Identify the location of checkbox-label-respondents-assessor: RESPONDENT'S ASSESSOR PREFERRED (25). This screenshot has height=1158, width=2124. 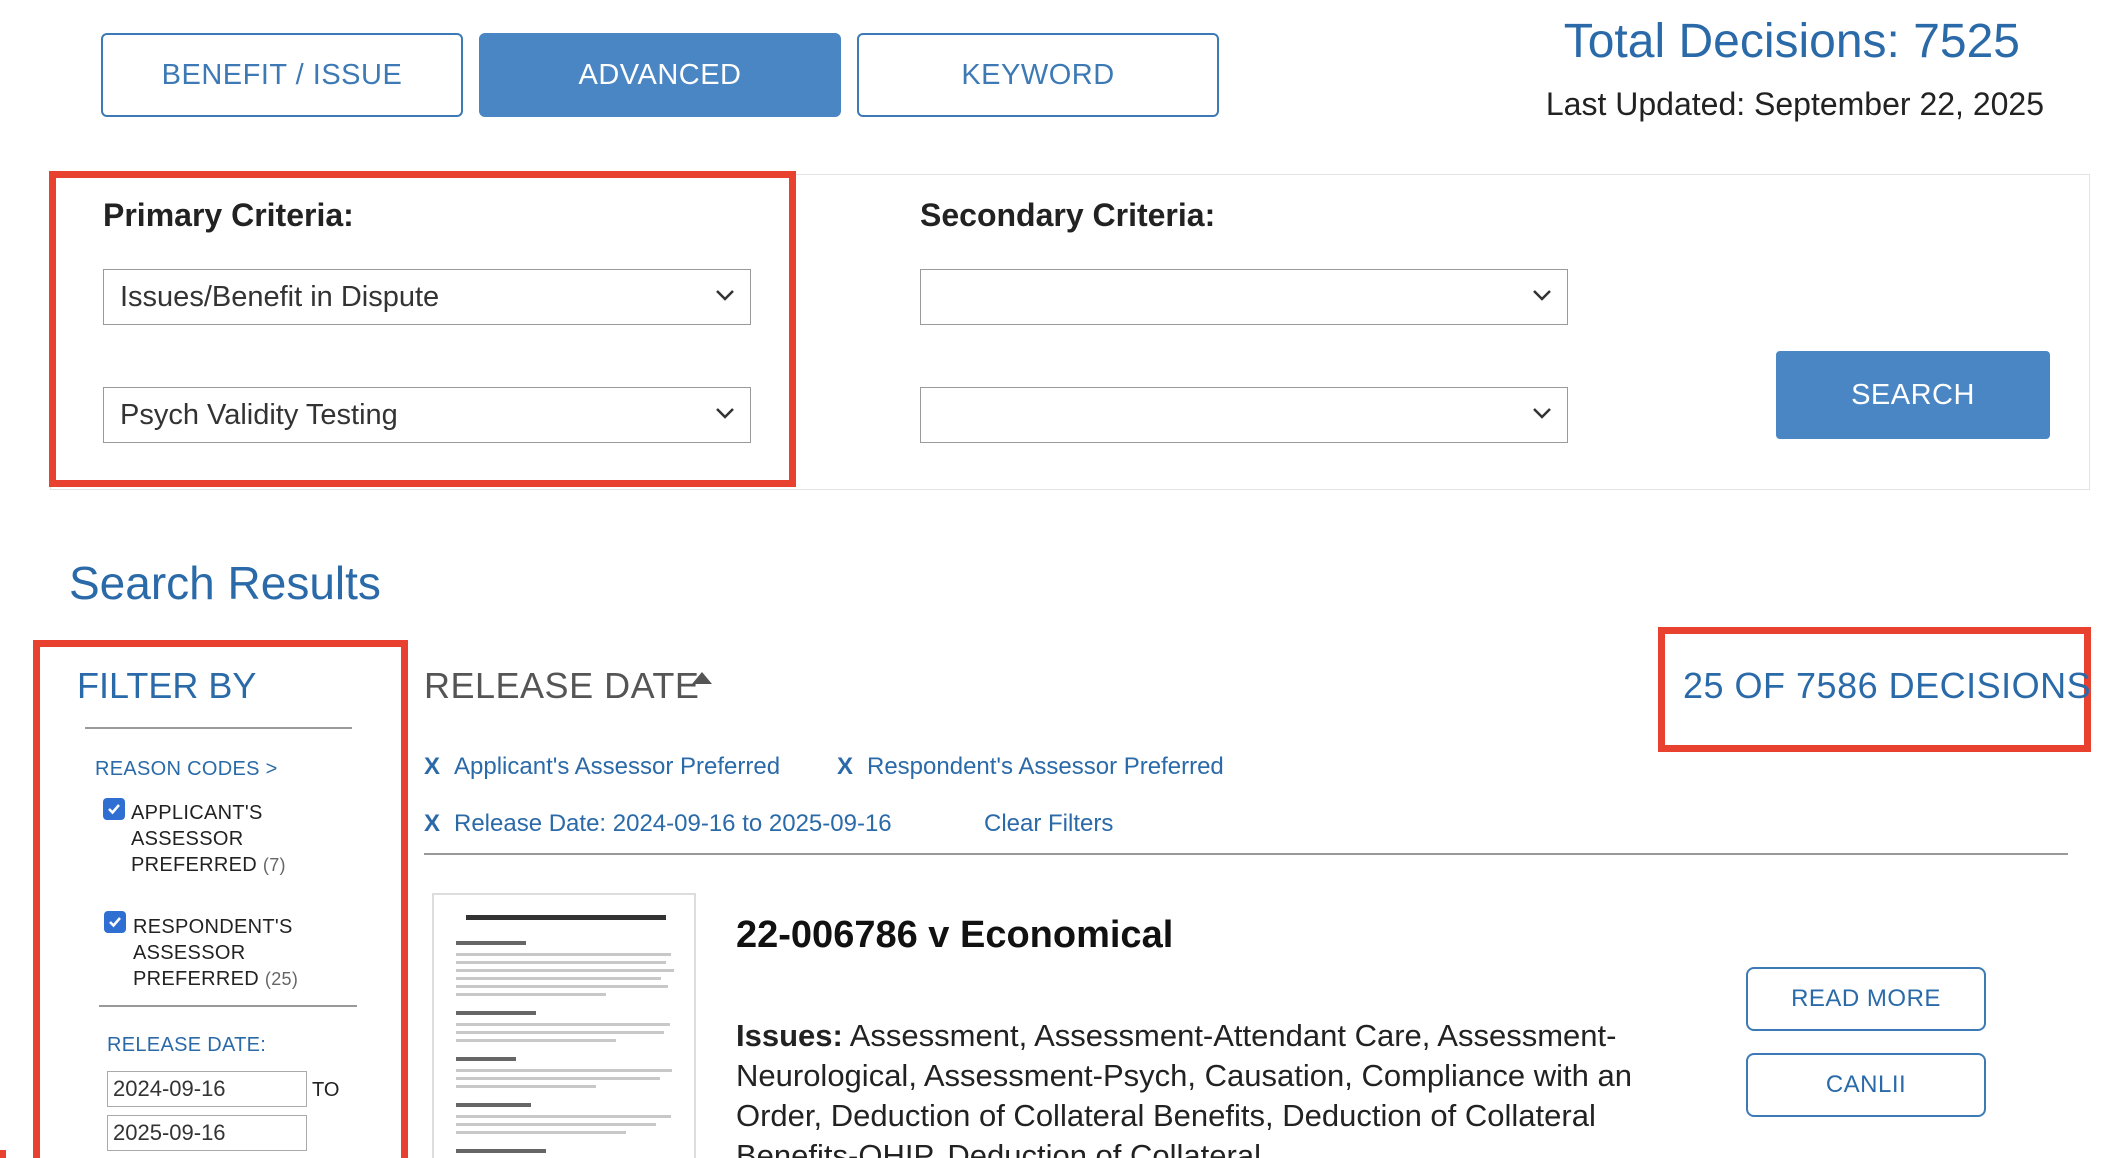
(216, 953).